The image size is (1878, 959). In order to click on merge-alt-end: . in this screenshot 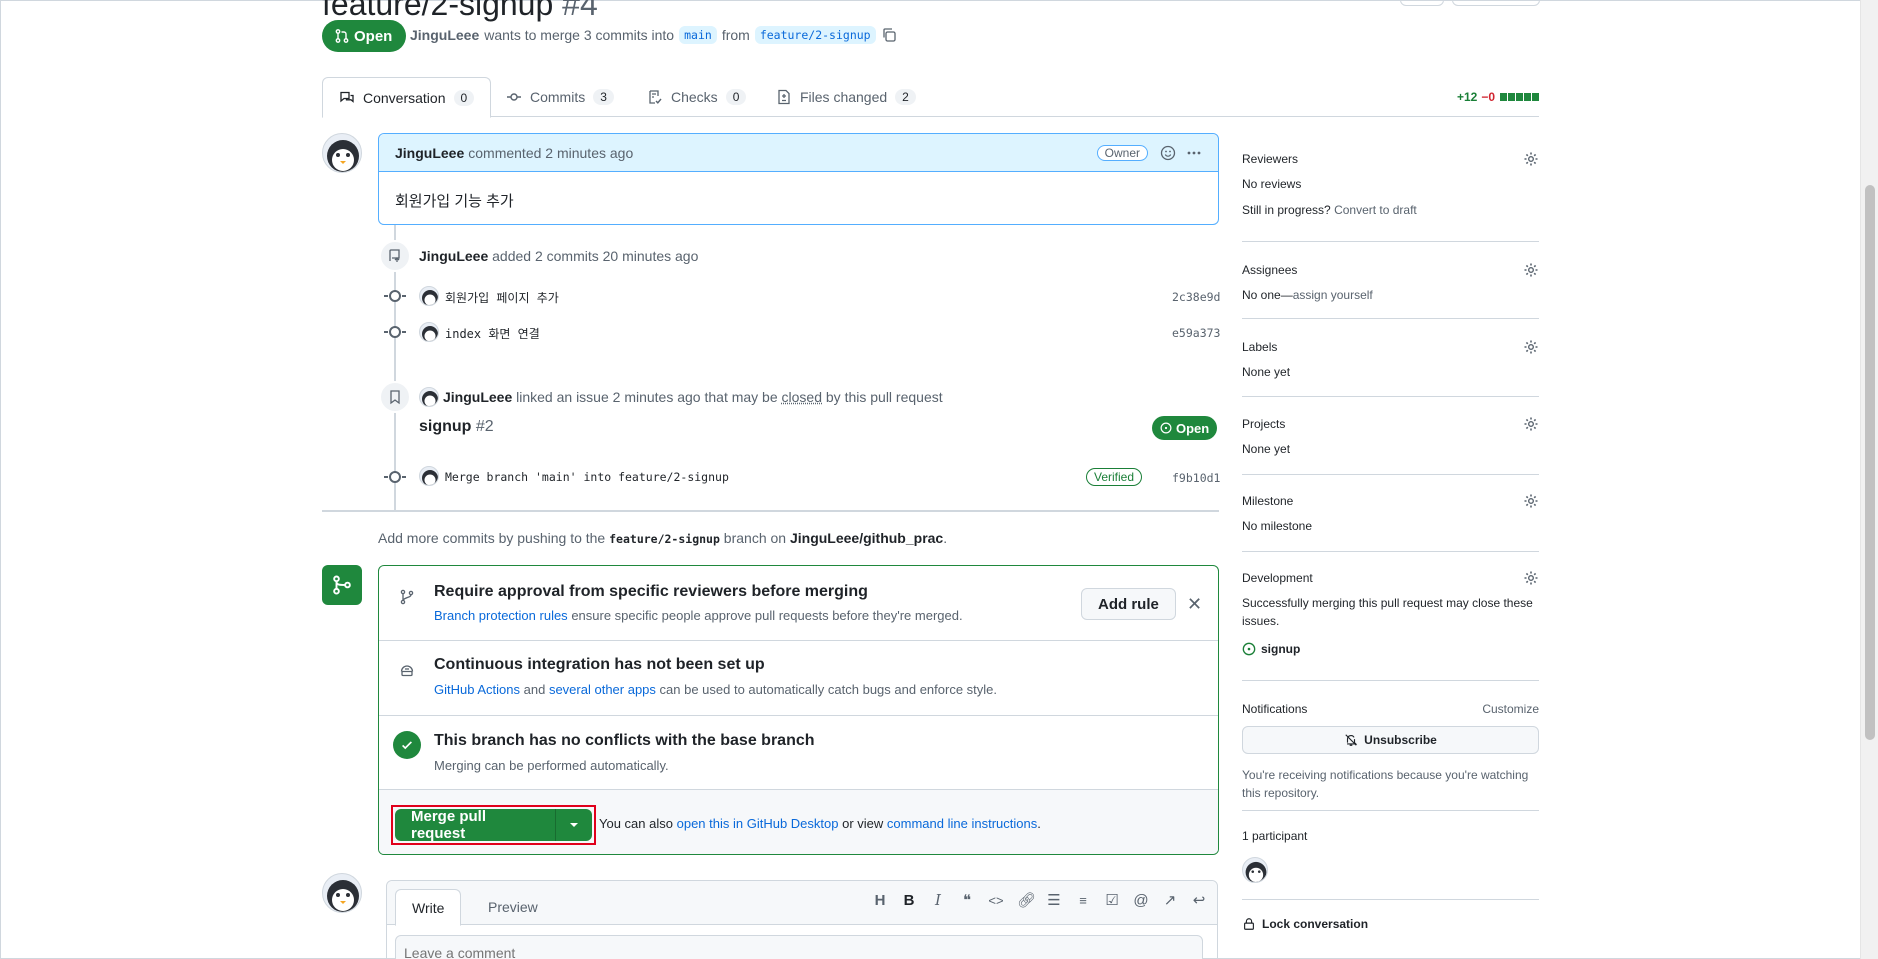, I will do `click(1039, 823)`.